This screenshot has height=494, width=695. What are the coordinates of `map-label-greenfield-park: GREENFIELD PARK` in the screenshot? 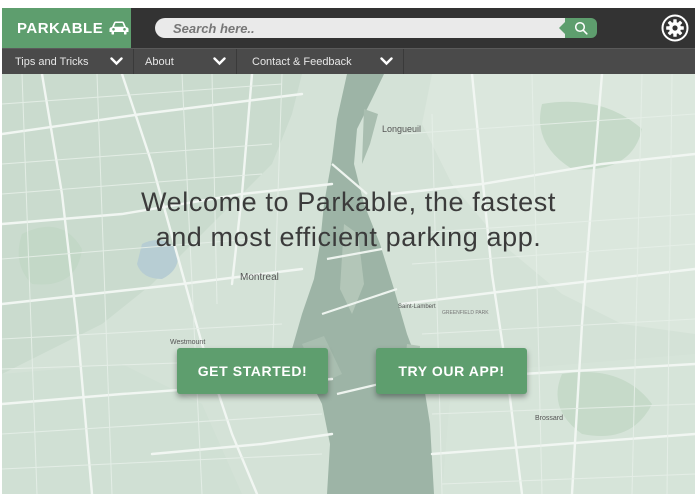 It's located at (465, 313).